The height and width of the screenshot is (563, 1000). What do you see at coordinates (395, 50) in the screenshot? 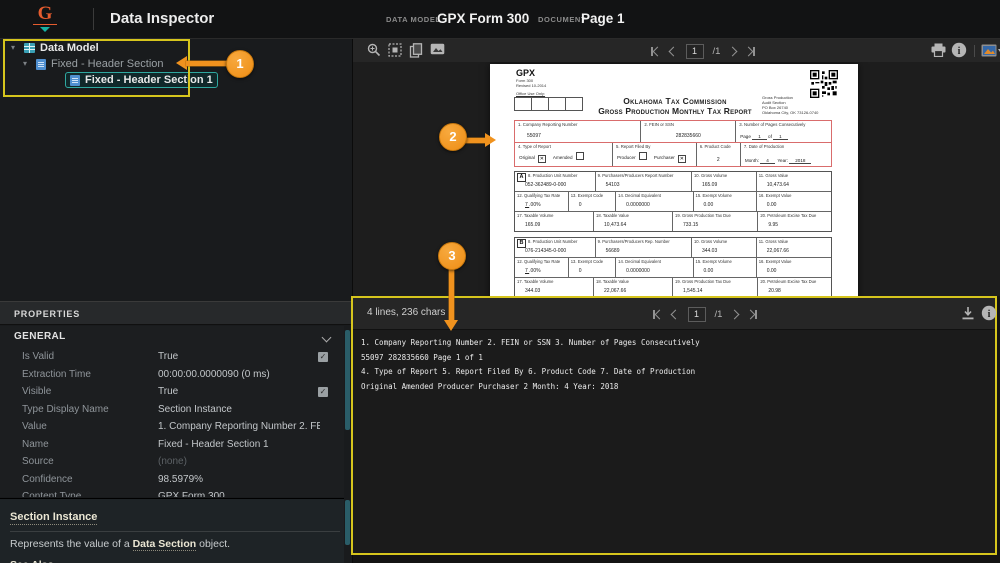
I see `select-region-icon` at bounding box center [395, 50].